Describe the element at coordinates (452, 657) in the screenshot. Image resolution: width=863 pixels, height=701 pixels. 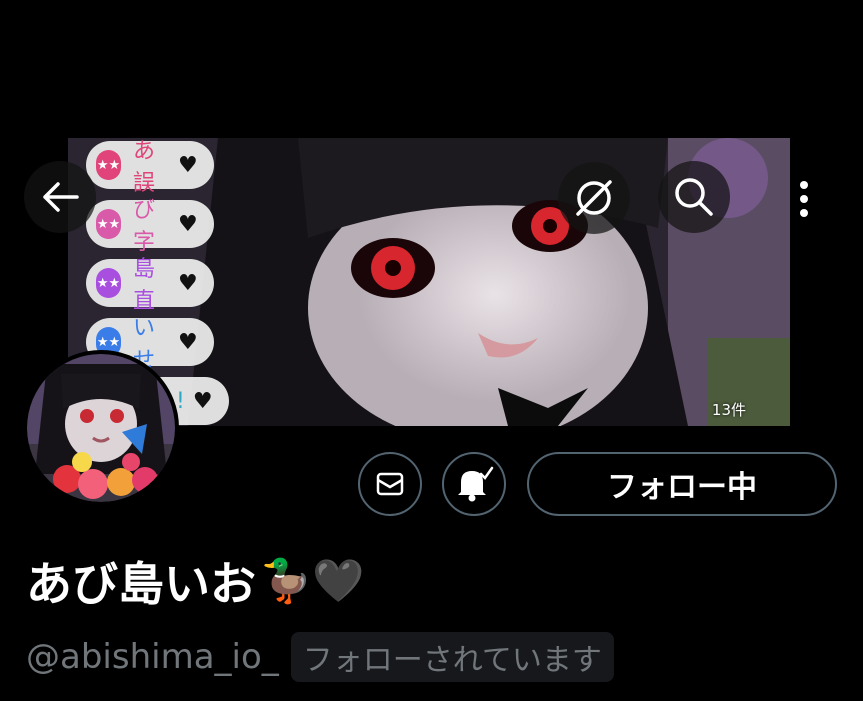
I see `follows-you-badge: フォローされています` at that location.